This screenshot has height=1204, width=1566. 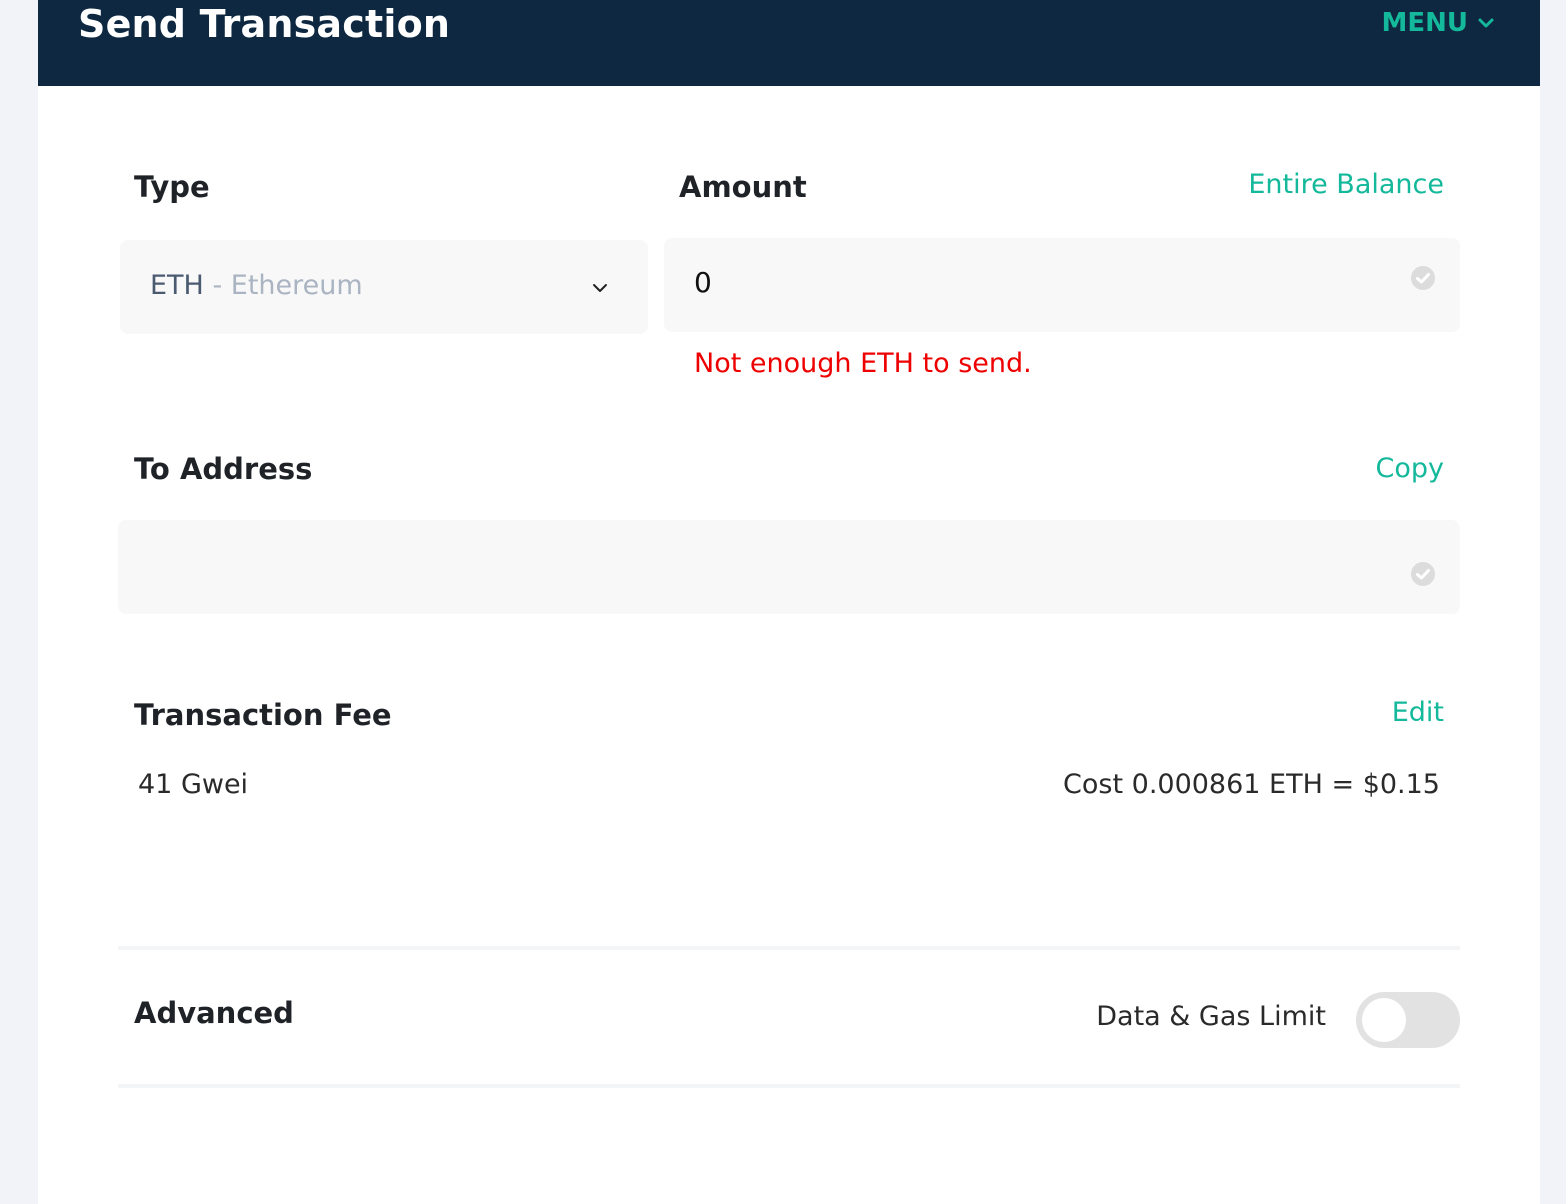 I want to click on edit-fee-link: Edit, so click(x=1418, y=712).